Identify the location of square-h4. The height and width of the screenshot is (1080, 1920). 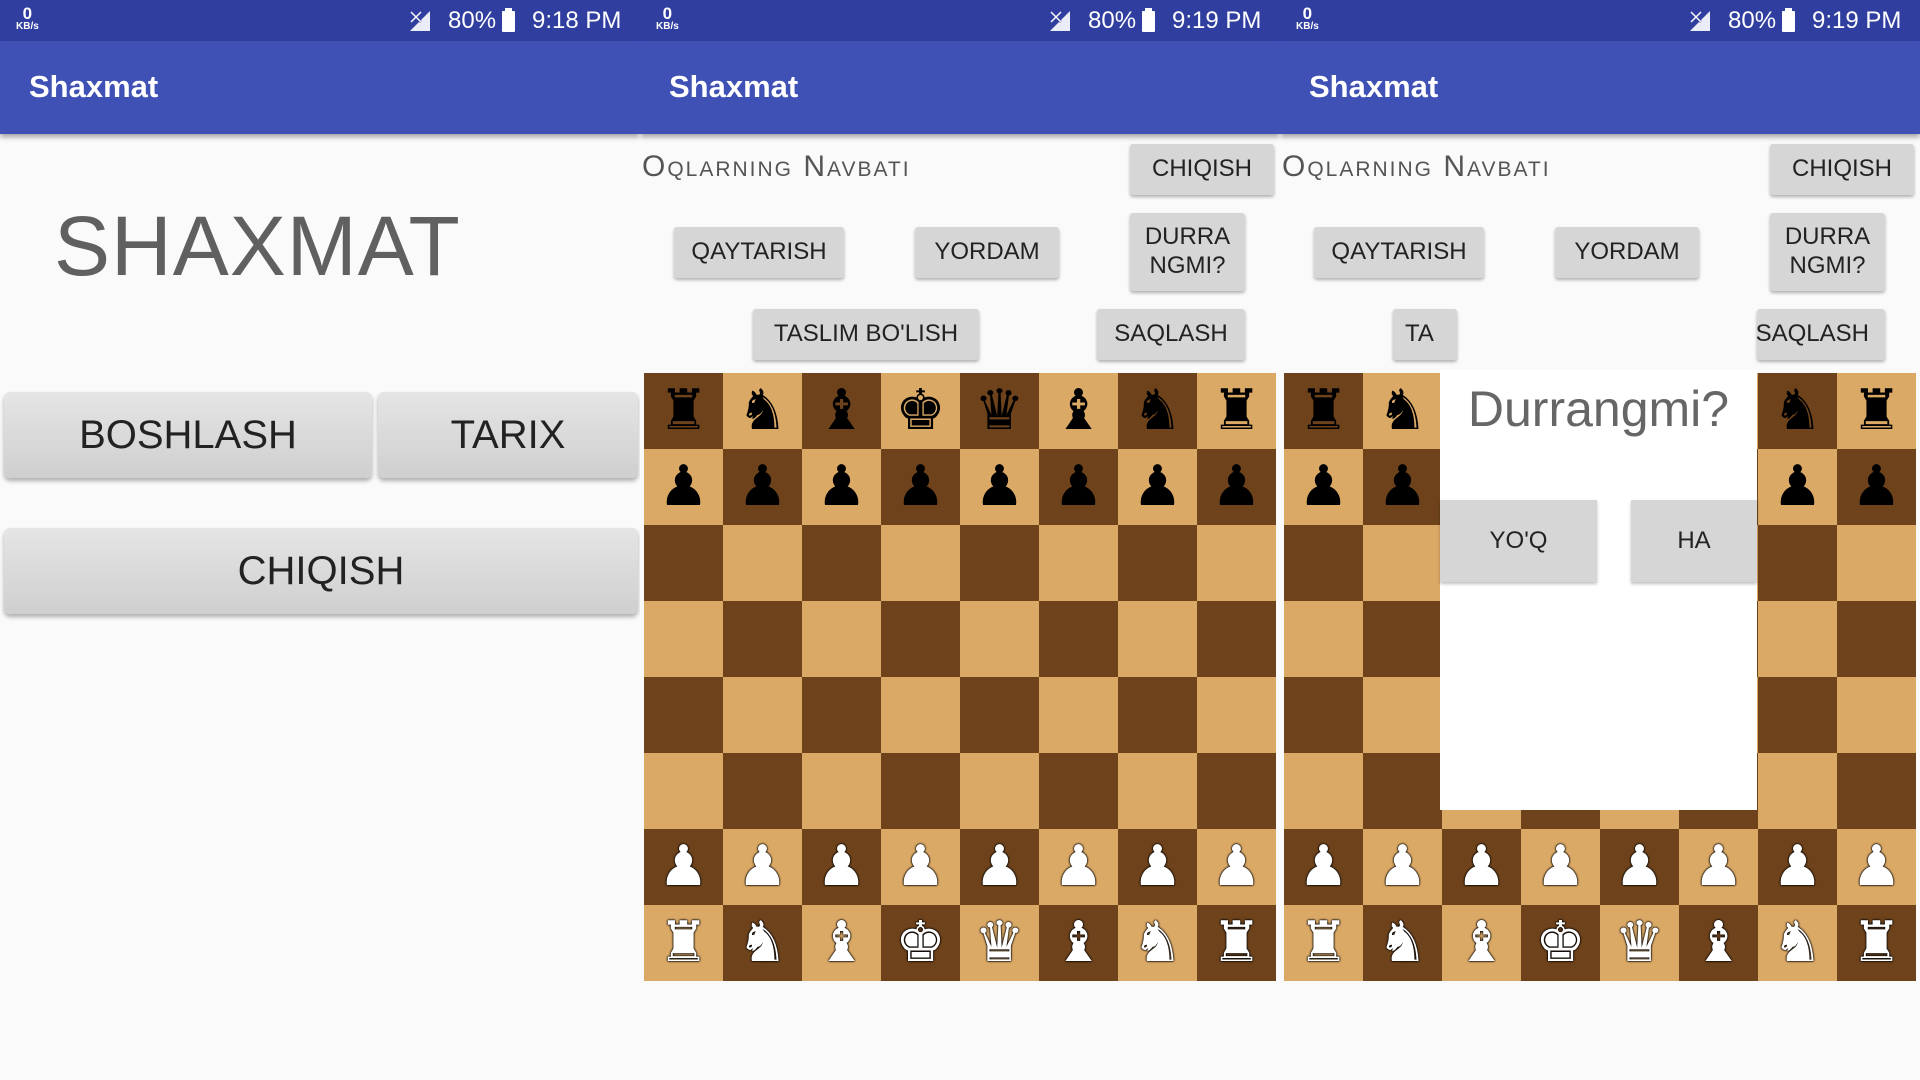
(1876, 715).